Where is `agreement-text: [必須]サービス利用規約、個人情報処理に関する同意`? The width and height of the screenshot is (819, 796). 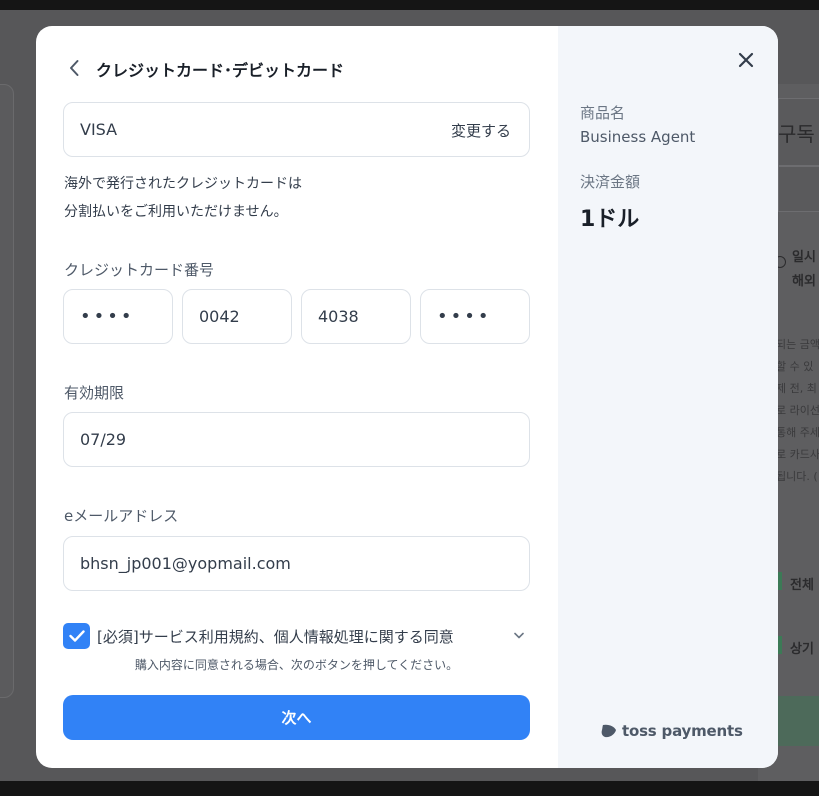
agreement-text: [必須]サービス利用規約、個人情報処理に関する同意 is located at coordinates (275, 637).